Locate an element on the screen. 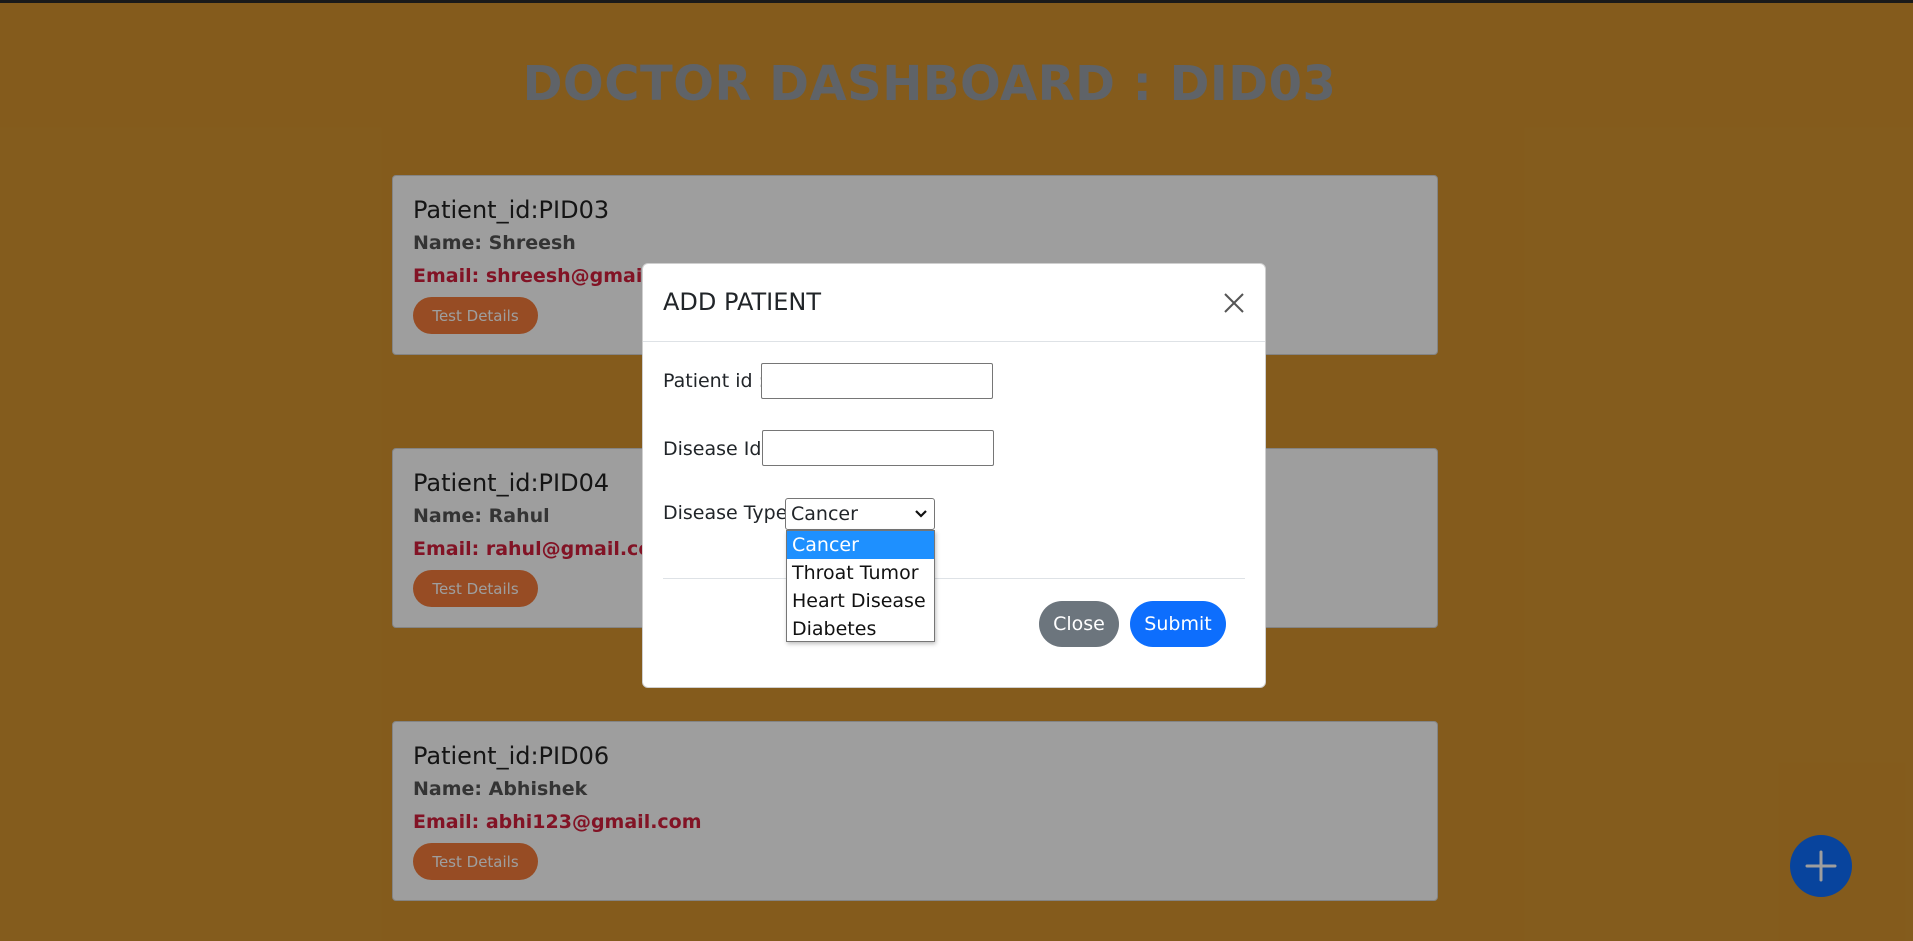 Image resolution: width=1913 pixels, height=941 pixels. modal-close-x-button is located at coordinates (1234, 303).